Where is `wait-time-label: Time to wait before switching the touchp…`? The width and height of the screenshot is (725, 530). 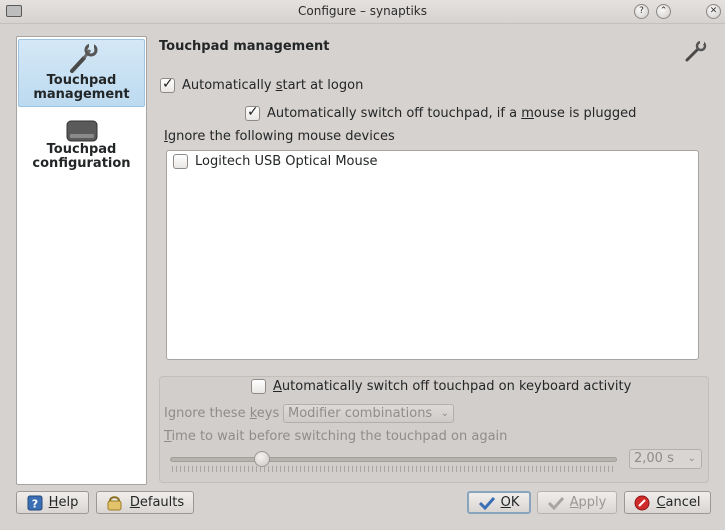 wait-time-label: Time to wait before switching the touchp… is located at coordinates (336, 436).